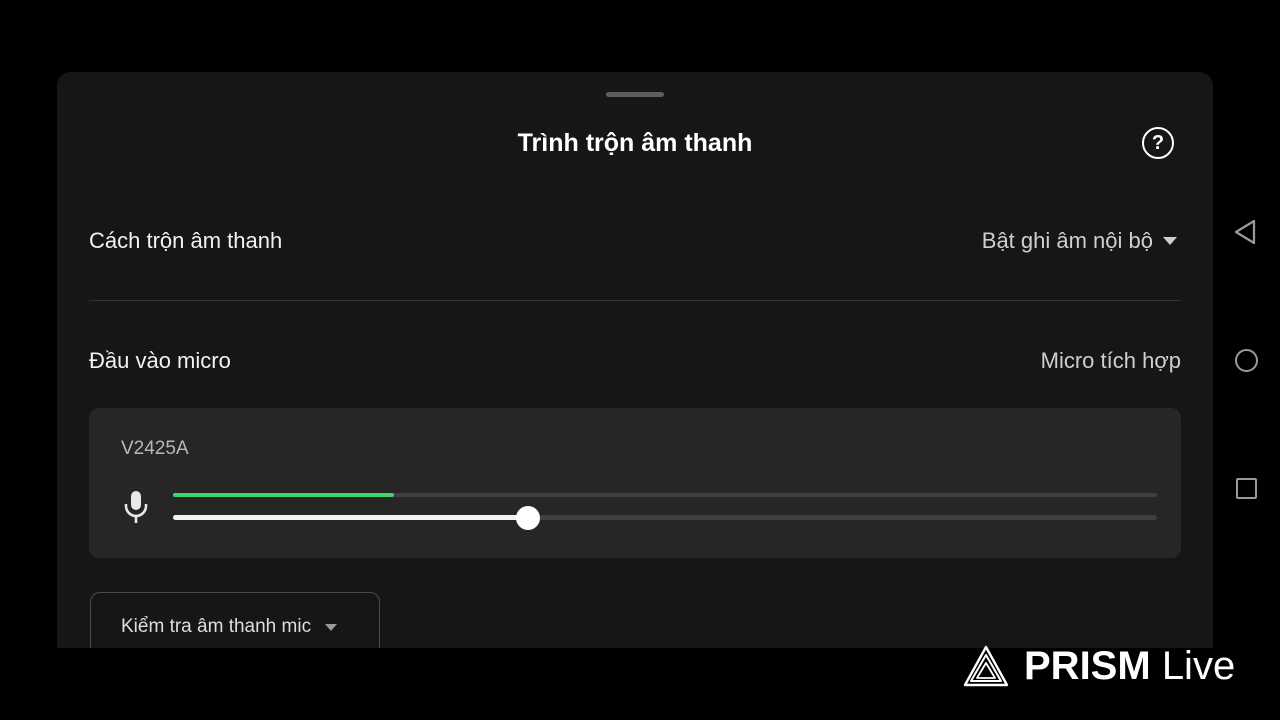 Image resolution: width=1280 pixels, height=720 pixels. Describe the element at coordinates (1246, 360) in the screenshot. I see `home-circle-icon` at that location.